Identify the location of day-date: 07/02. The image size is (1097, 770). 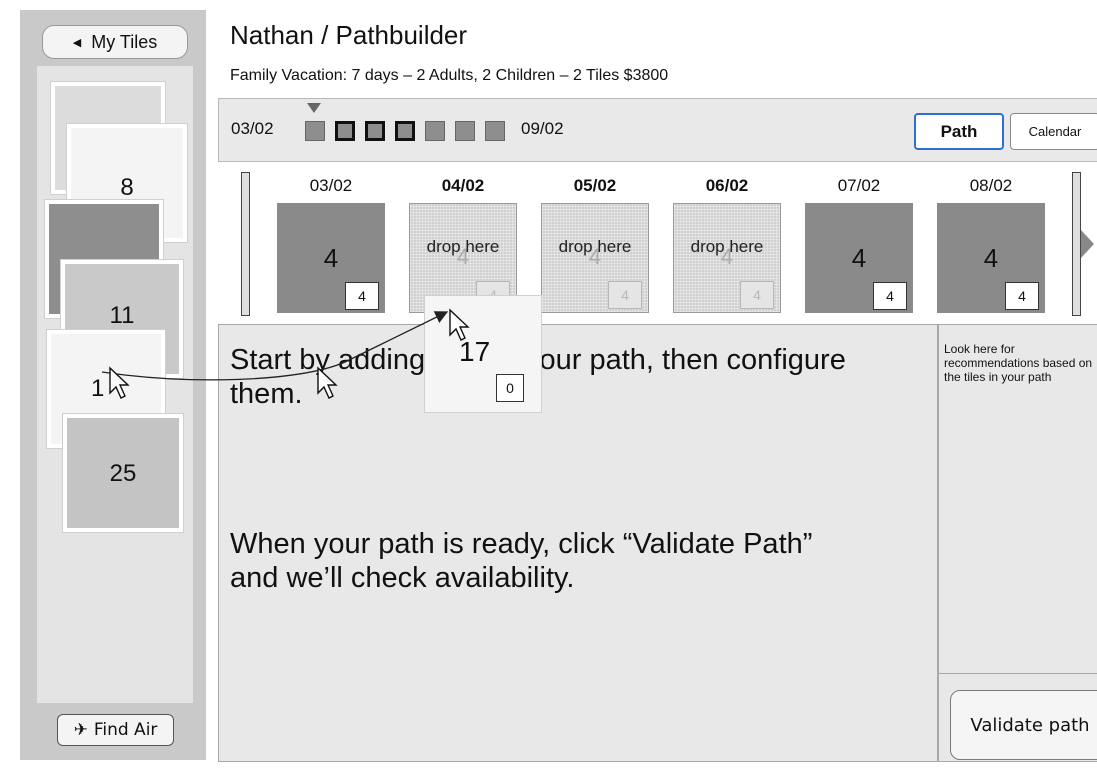
(859, 185).